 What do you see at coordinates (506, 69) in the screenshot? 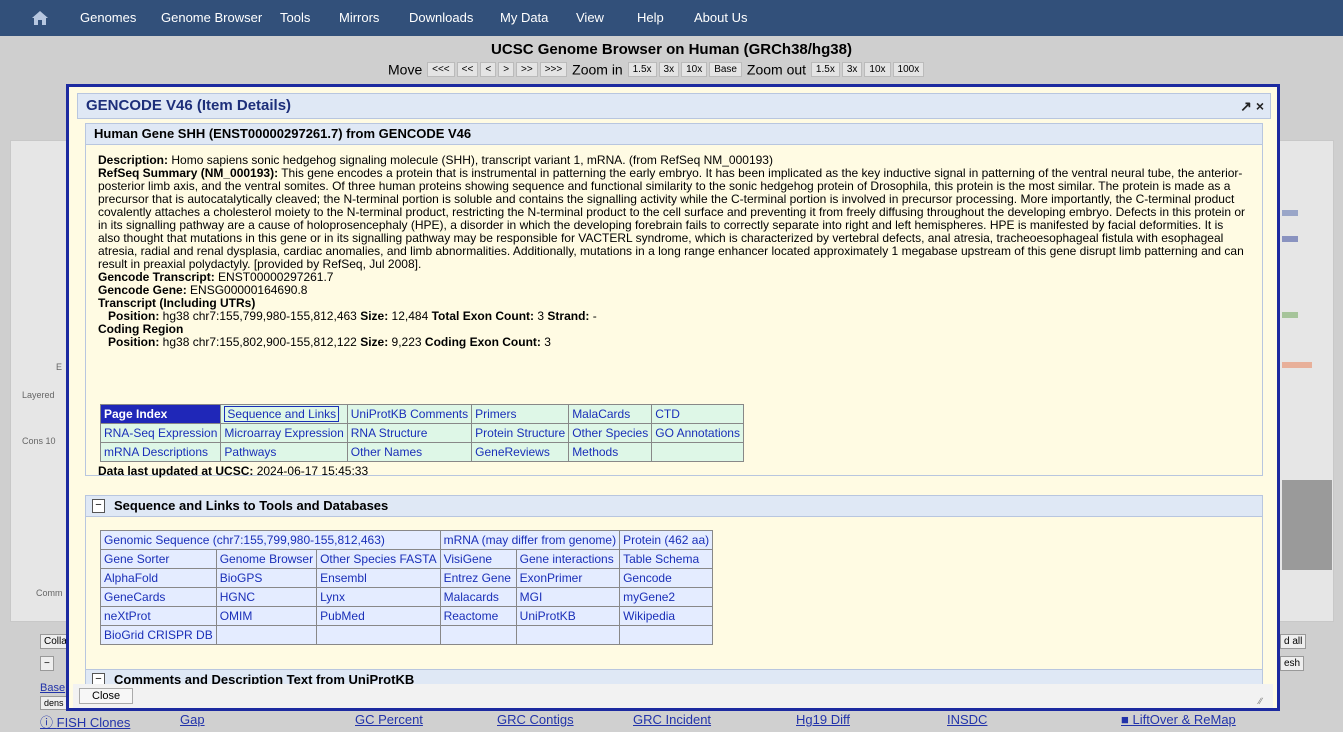
I see `move-right-button: >` at bounding box center [506, 69].